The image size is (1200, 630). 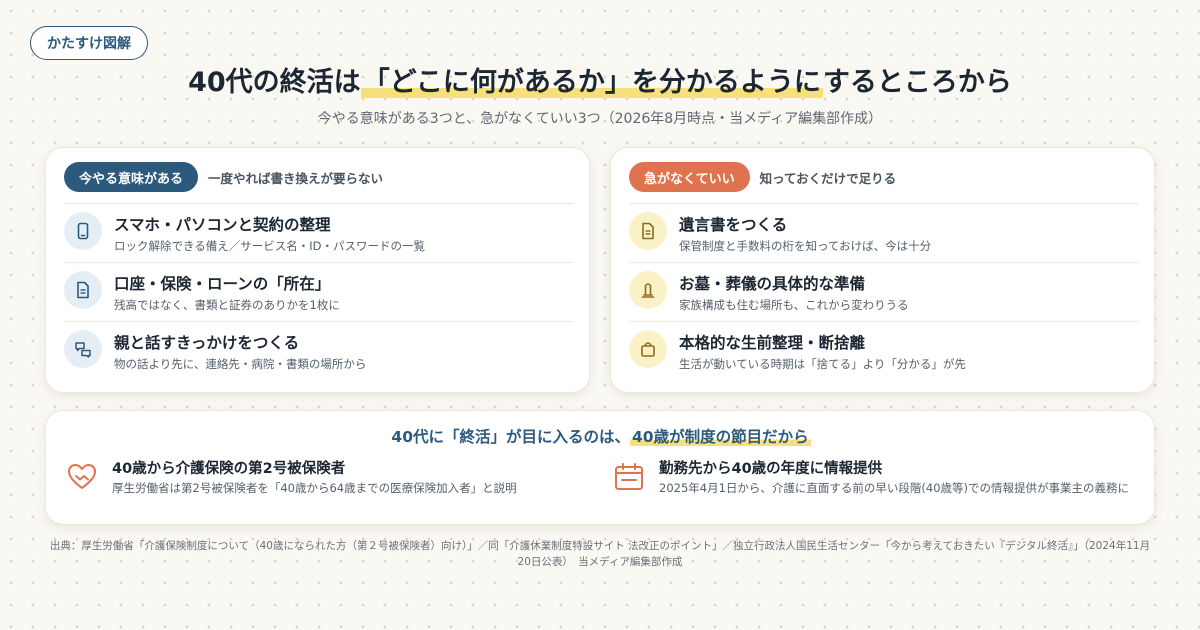 I want to click on heart-hands-icon, so click(x=82, y=477).